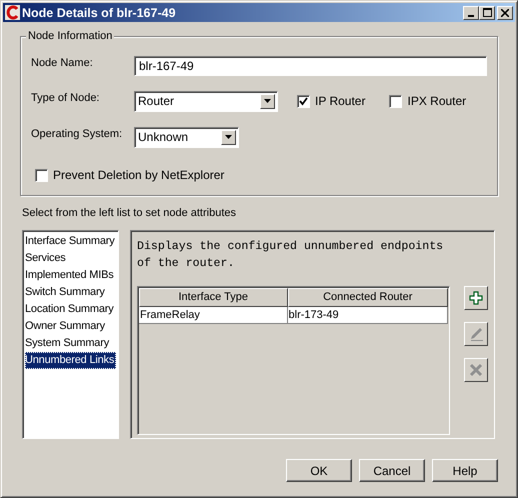 The image size is (518, 498). What do you see at coordinates (70, 258) in the screenshot?
I see `attribute-list-item: Services` at bounding box center [70, 258].